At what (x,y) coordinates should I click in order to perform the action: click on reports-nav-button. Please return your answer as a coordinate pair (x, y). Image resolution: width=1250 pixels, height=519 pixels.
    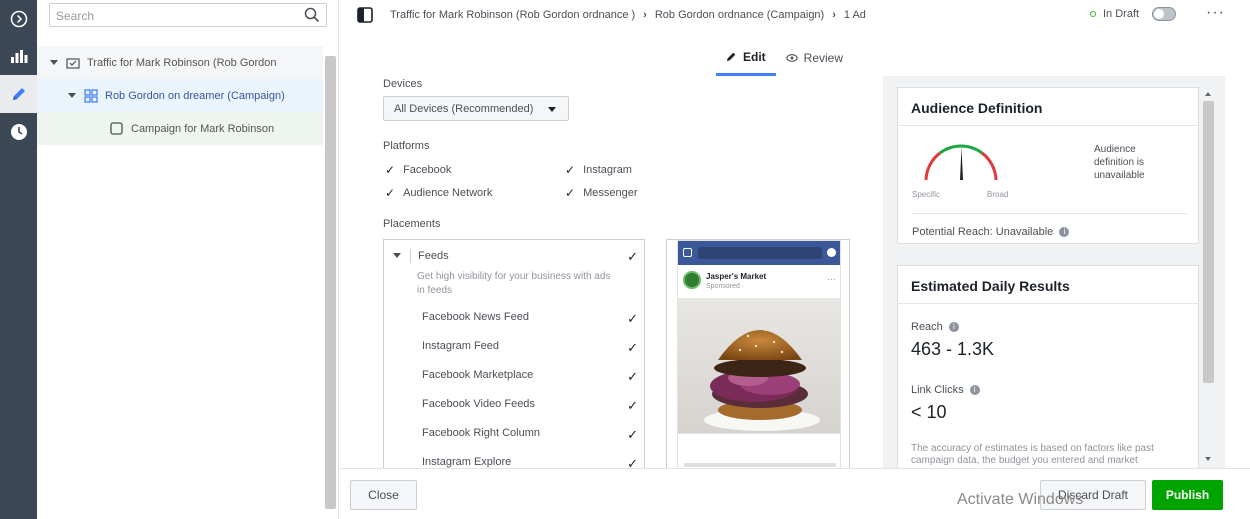
    Looking at the image, I should click on (18, 56).